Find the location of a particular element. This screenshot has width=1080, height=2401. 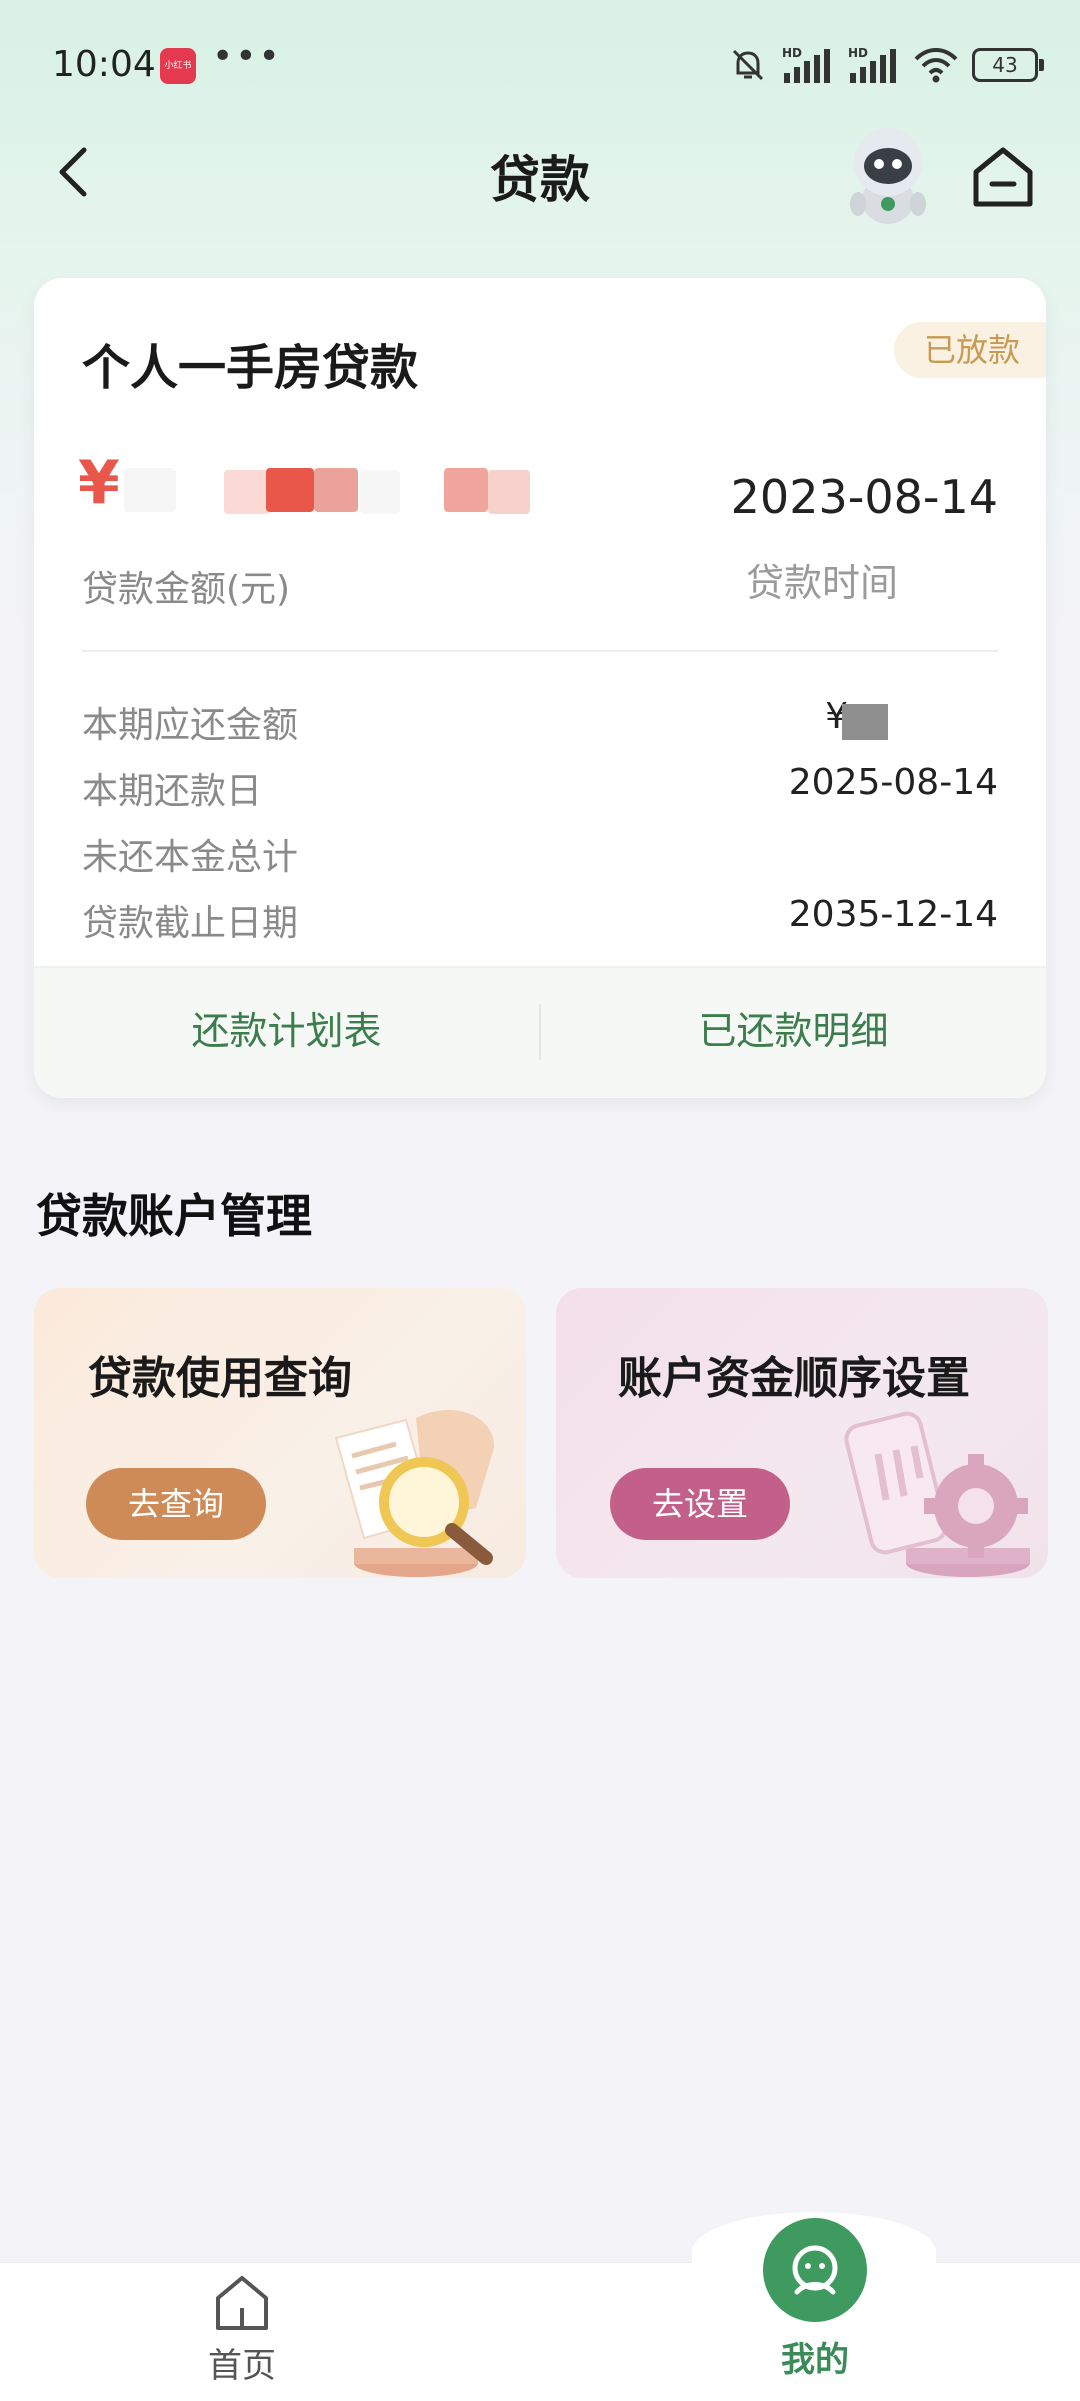

status-badge: 已放款 is located at coordinates (969, 350).